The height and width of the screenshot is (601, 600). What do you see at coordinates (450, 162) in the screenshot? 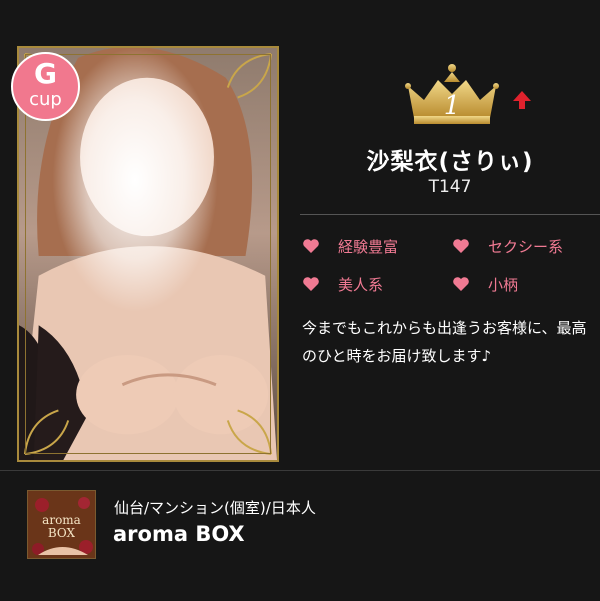
I see `cast-name: 沙梨衣(さりぃ)` at bounding box center [450, 162].